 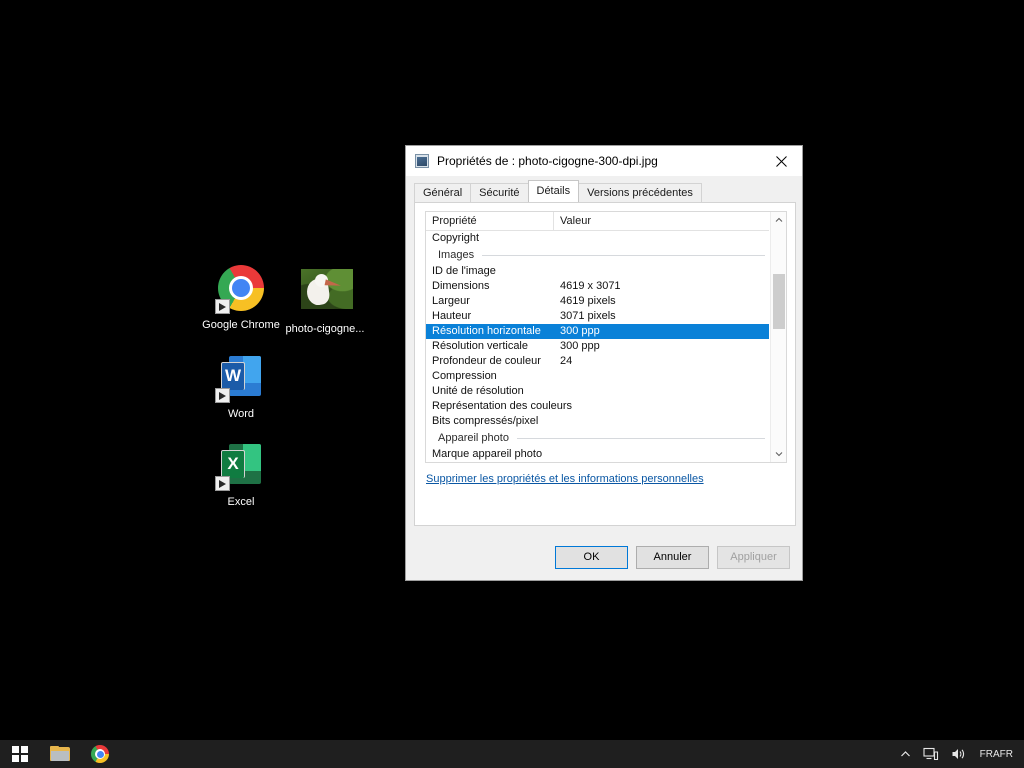 What do you see at coordinates (588, 316) in the screenshot?
I see `row-value: 3071 pixels` at bounding box center [588, 316].